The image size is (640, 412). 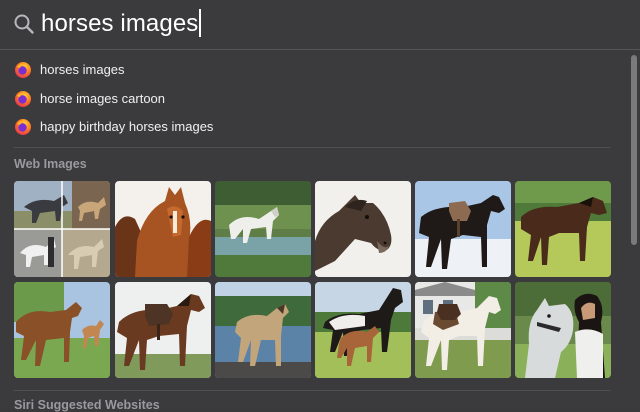 I want to click on scrollbar-thumb, so click(x=634, y=150).